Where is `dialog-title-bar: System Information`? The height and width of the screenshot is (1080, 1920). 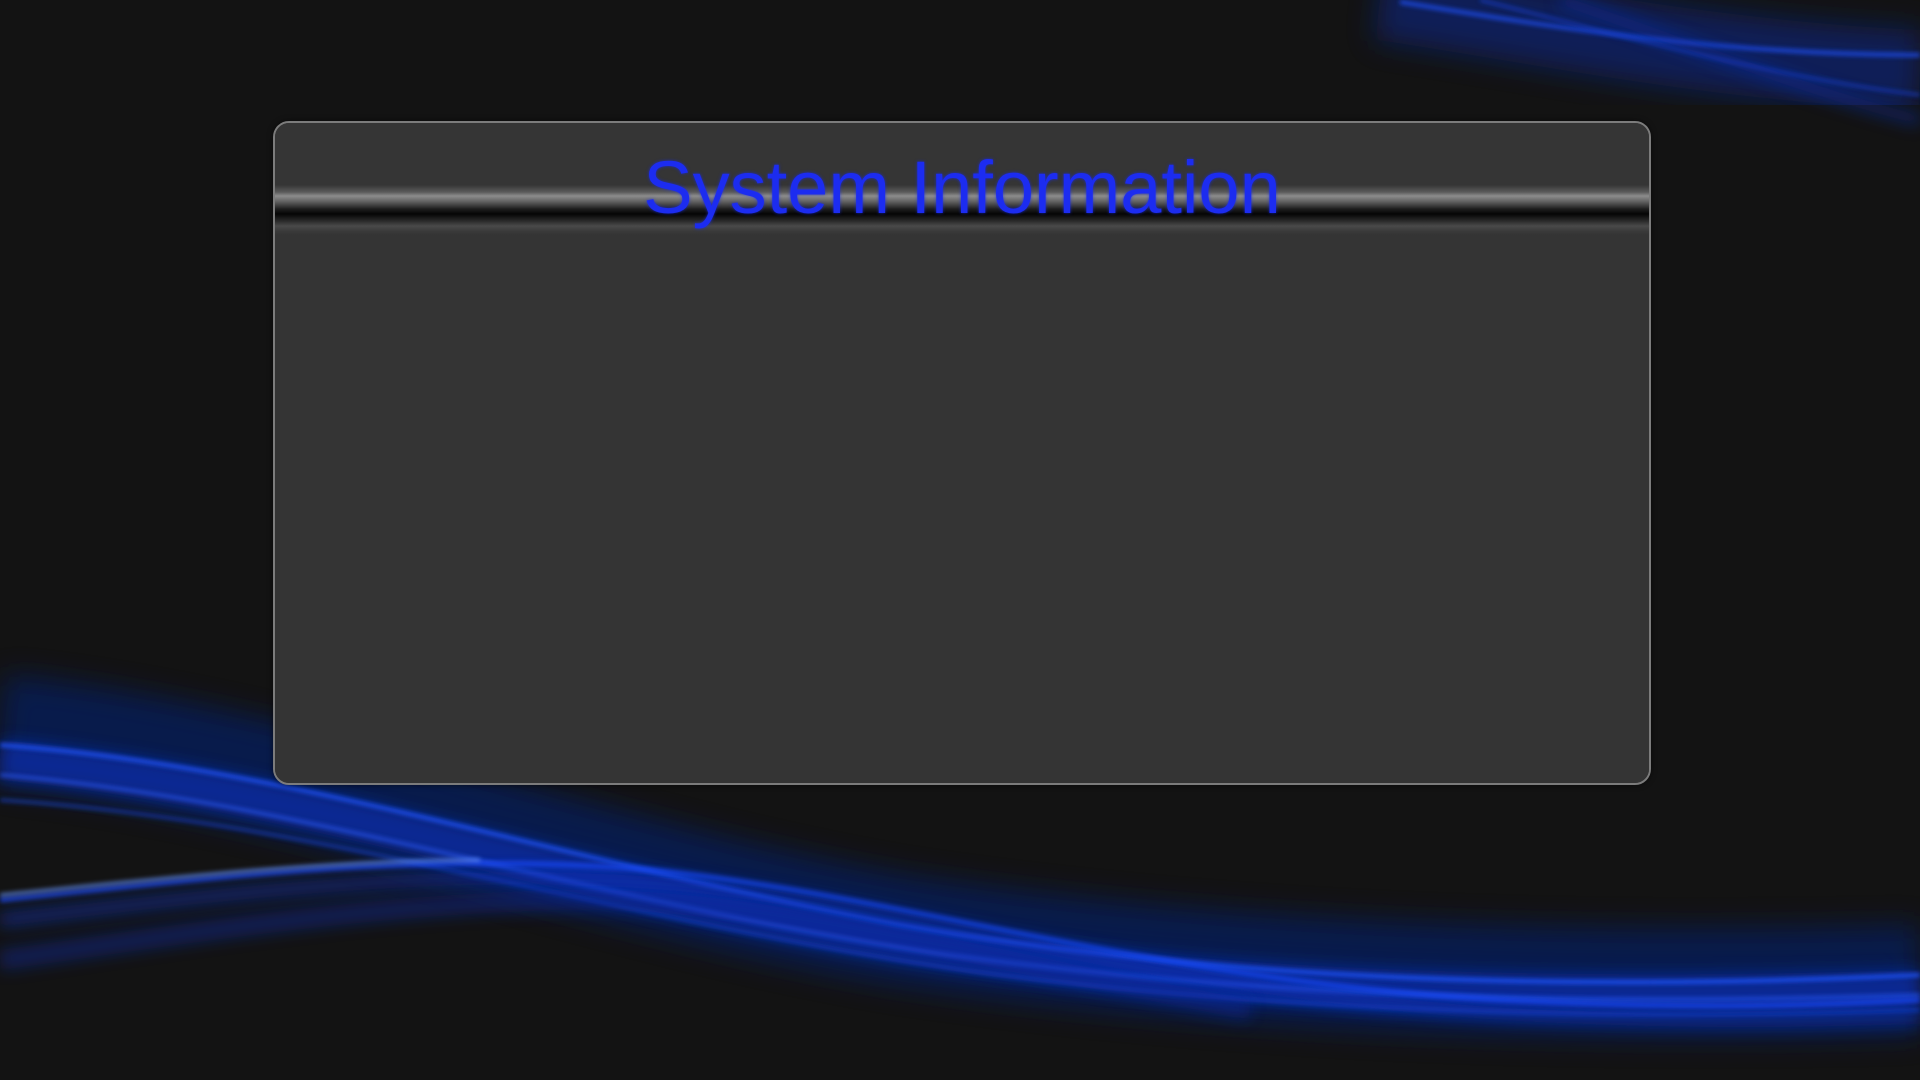
dialog-title-bar: System Information is located at coordinates (962, 179).